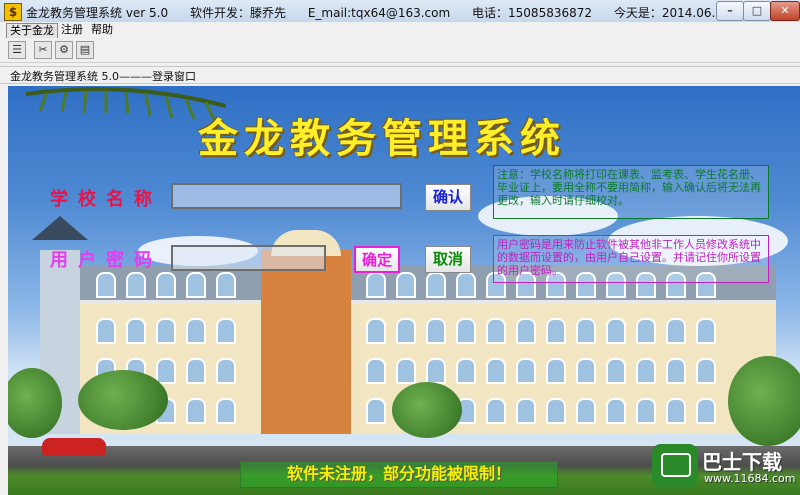  What do you see at coordinates (400, 50) in the screenshot?
I see `toolbar: ☰ ✂ ⚙ ▤` at bounding box center [400, 50].